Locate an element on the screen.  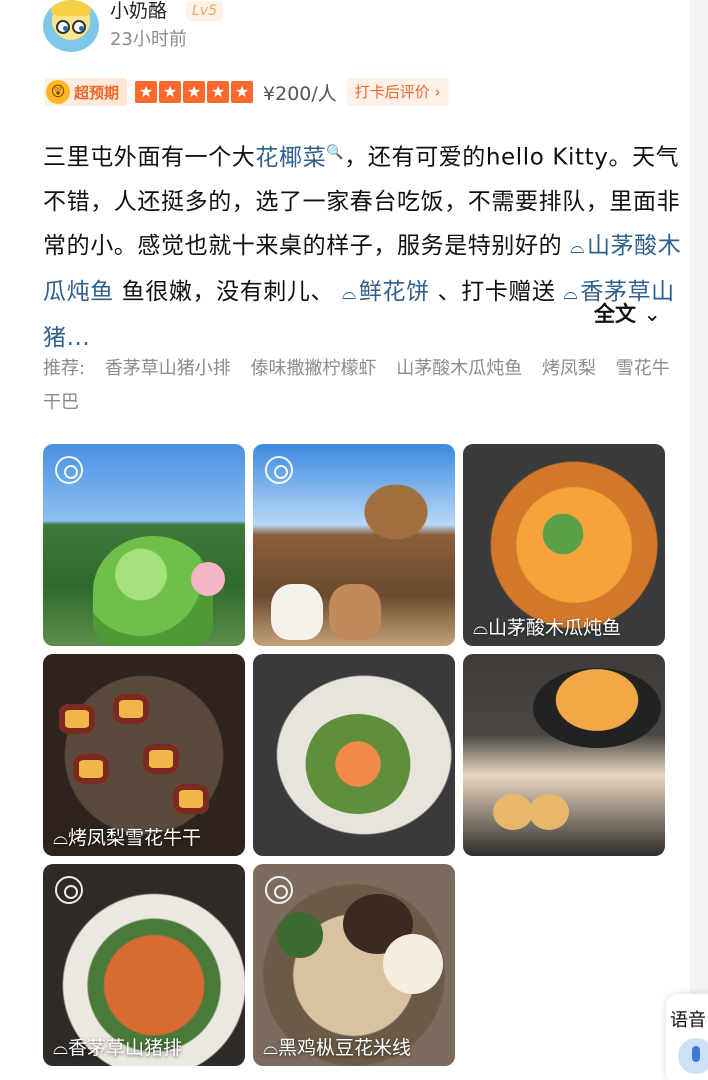
photo-lemon-shrimp is located at coordinates (354, 755).